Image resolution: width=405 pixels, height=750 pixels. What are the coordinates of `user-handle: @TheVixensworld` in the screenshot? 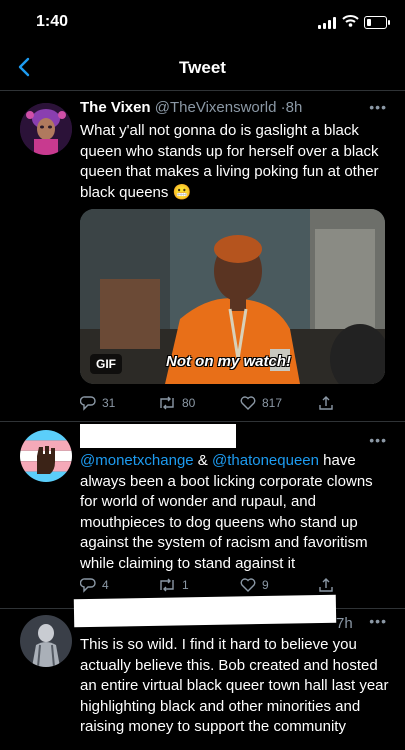 It's located at (216, 107).